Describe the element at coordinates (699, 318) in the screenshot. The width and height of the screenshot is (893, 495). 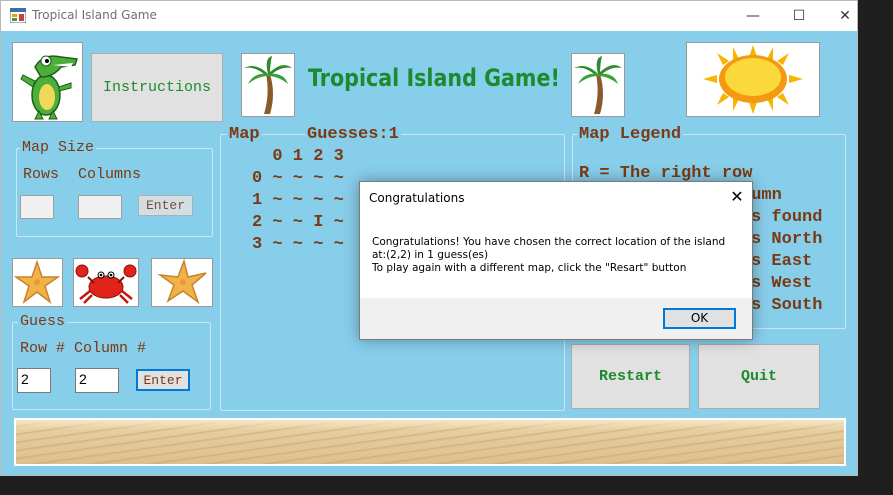
I see `dialog-ok-button: OK` at that location.